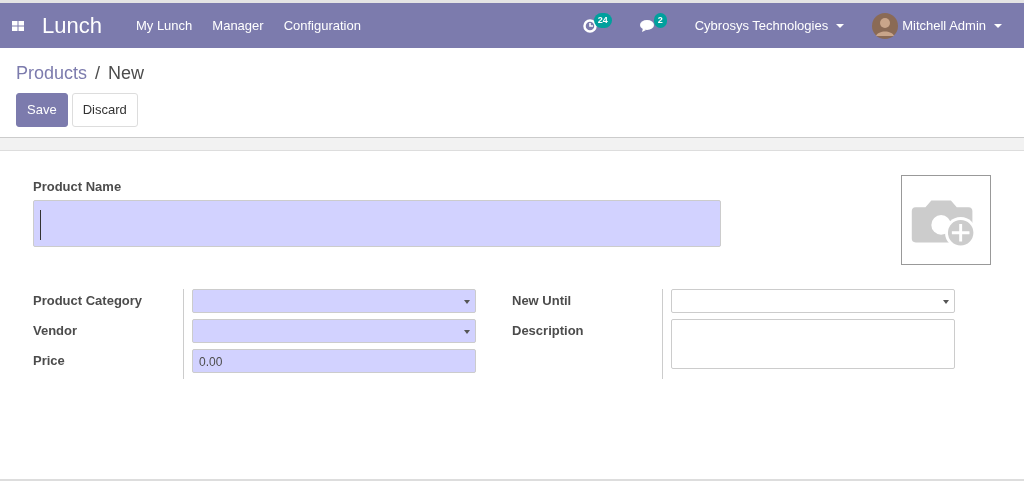 Image resolution: width=1024 pixels, height=482 pixels. I want to click on apps-menu-icon, so click(18, 25).